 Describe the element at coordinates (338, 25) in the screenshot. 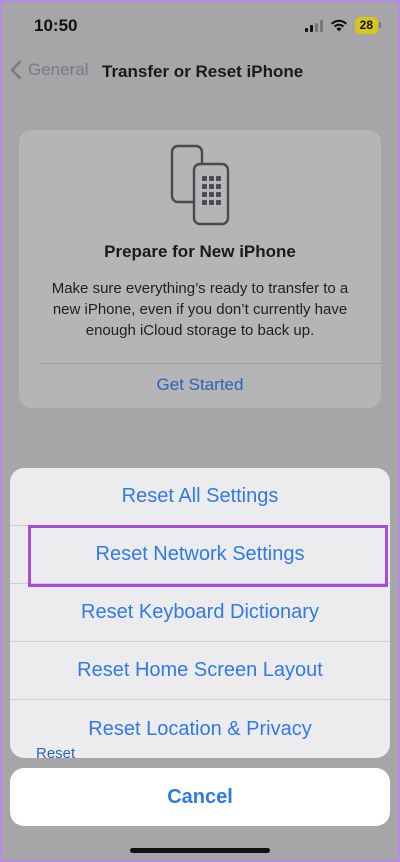

I see `wifi-icon` at that location.